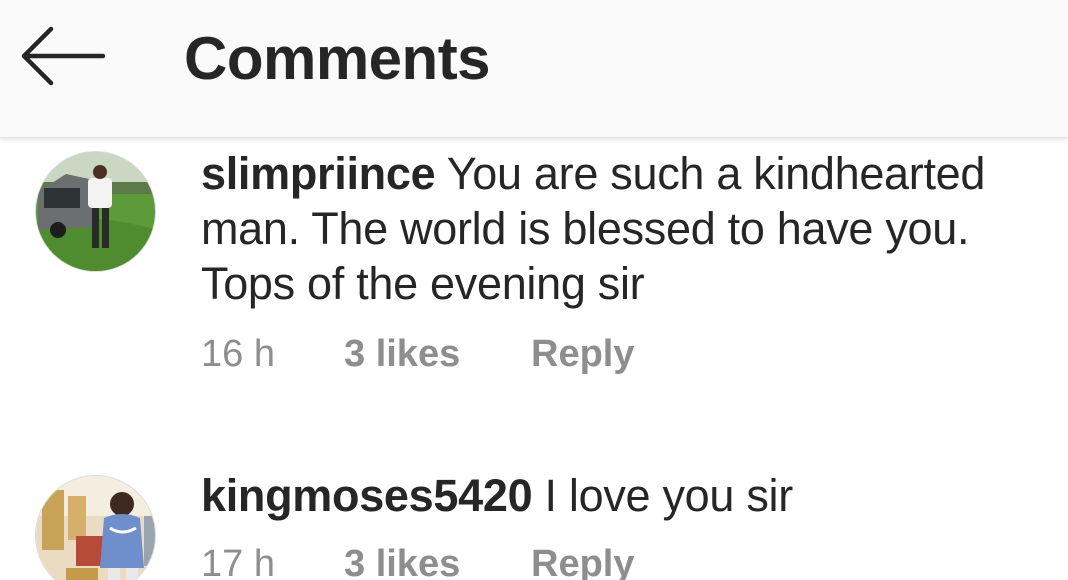  I want to click on arrow-left-icon, so click(63, 56).